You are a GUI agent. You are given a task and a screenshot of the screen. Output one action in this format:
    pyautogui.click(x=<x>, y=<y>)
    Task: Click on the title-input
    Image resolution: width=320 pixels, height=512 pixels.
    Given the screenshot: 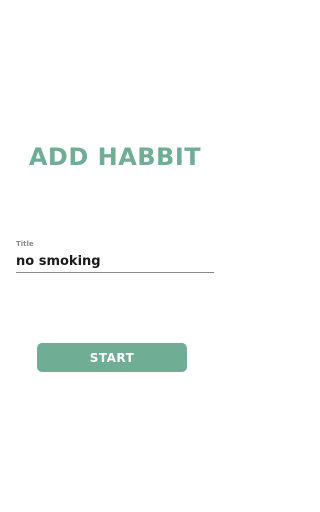 What is the action you would take?
    pyautogui.click(x=115, y=261)
    